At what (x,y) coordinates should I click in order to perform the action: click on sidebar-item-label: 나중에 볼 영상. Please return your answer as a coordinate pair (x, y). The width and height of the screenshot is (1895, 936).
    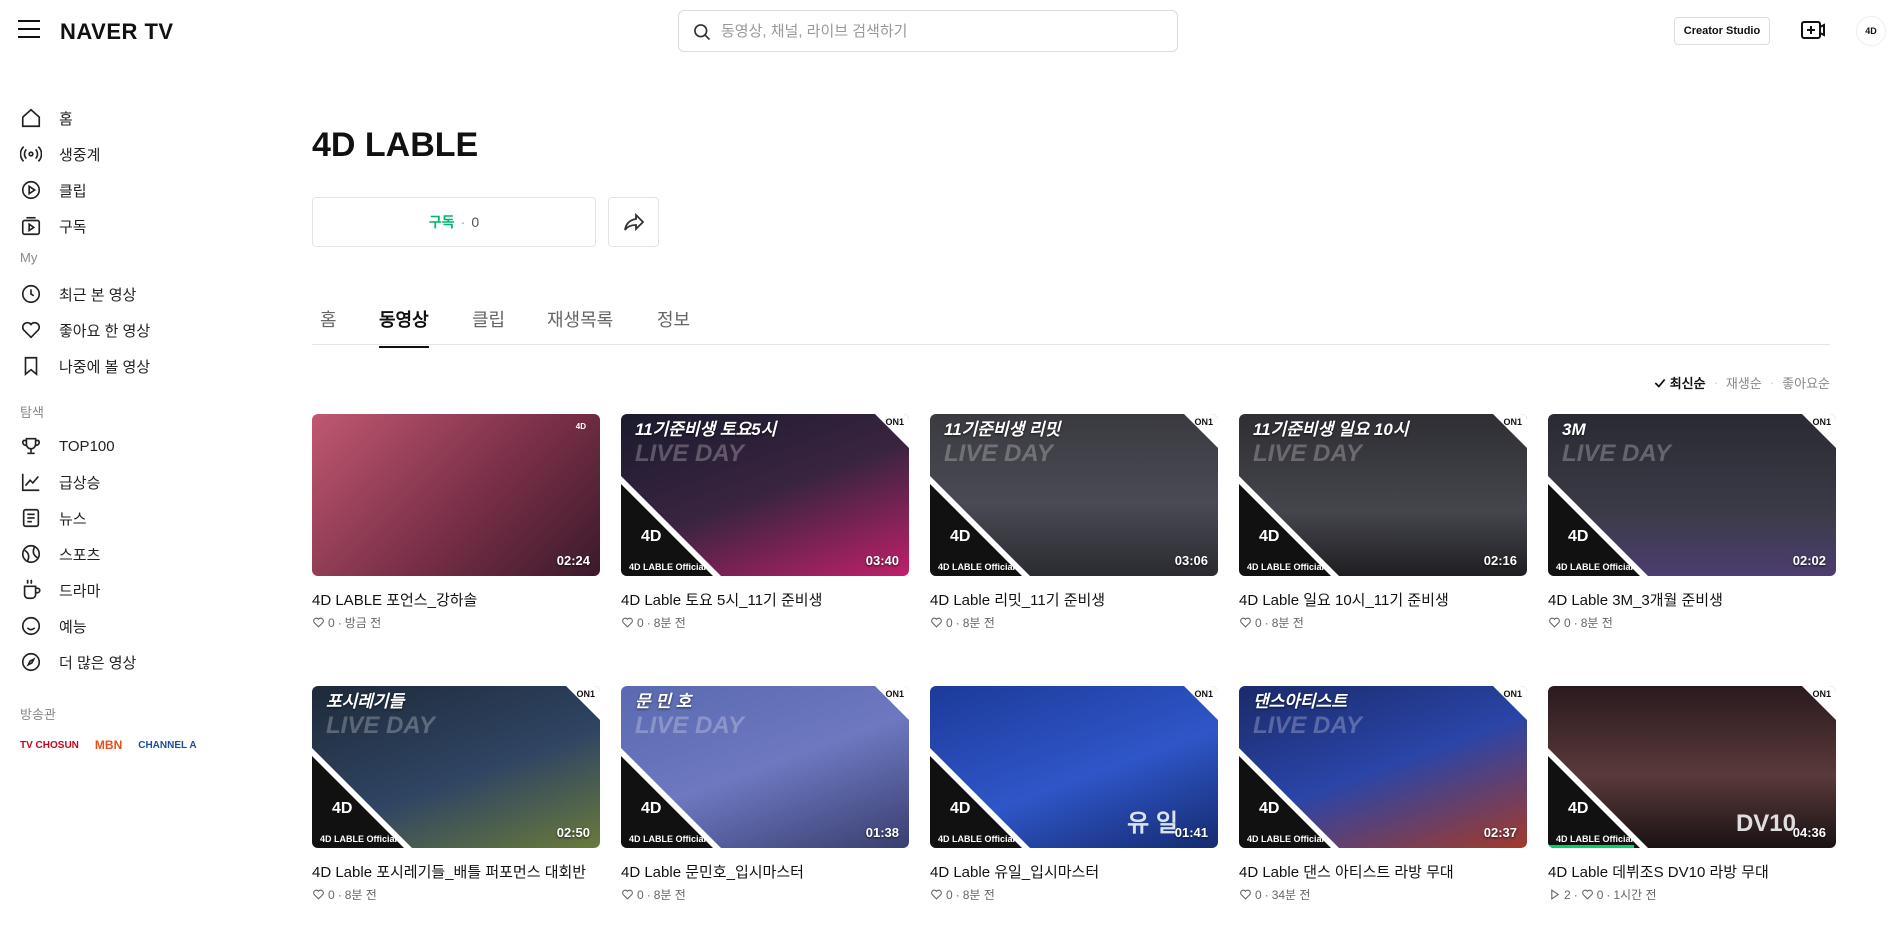
    Looking at the image, I should click on (105, 367).